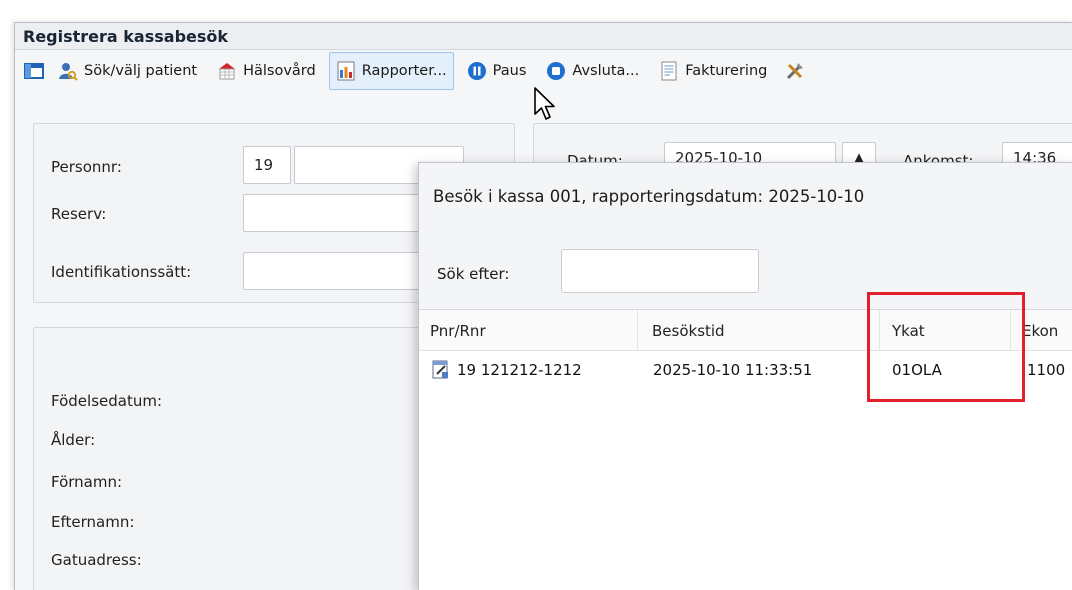 This screenshot has height=590, width=1072. I want to click on search-input, so click(660, 271).